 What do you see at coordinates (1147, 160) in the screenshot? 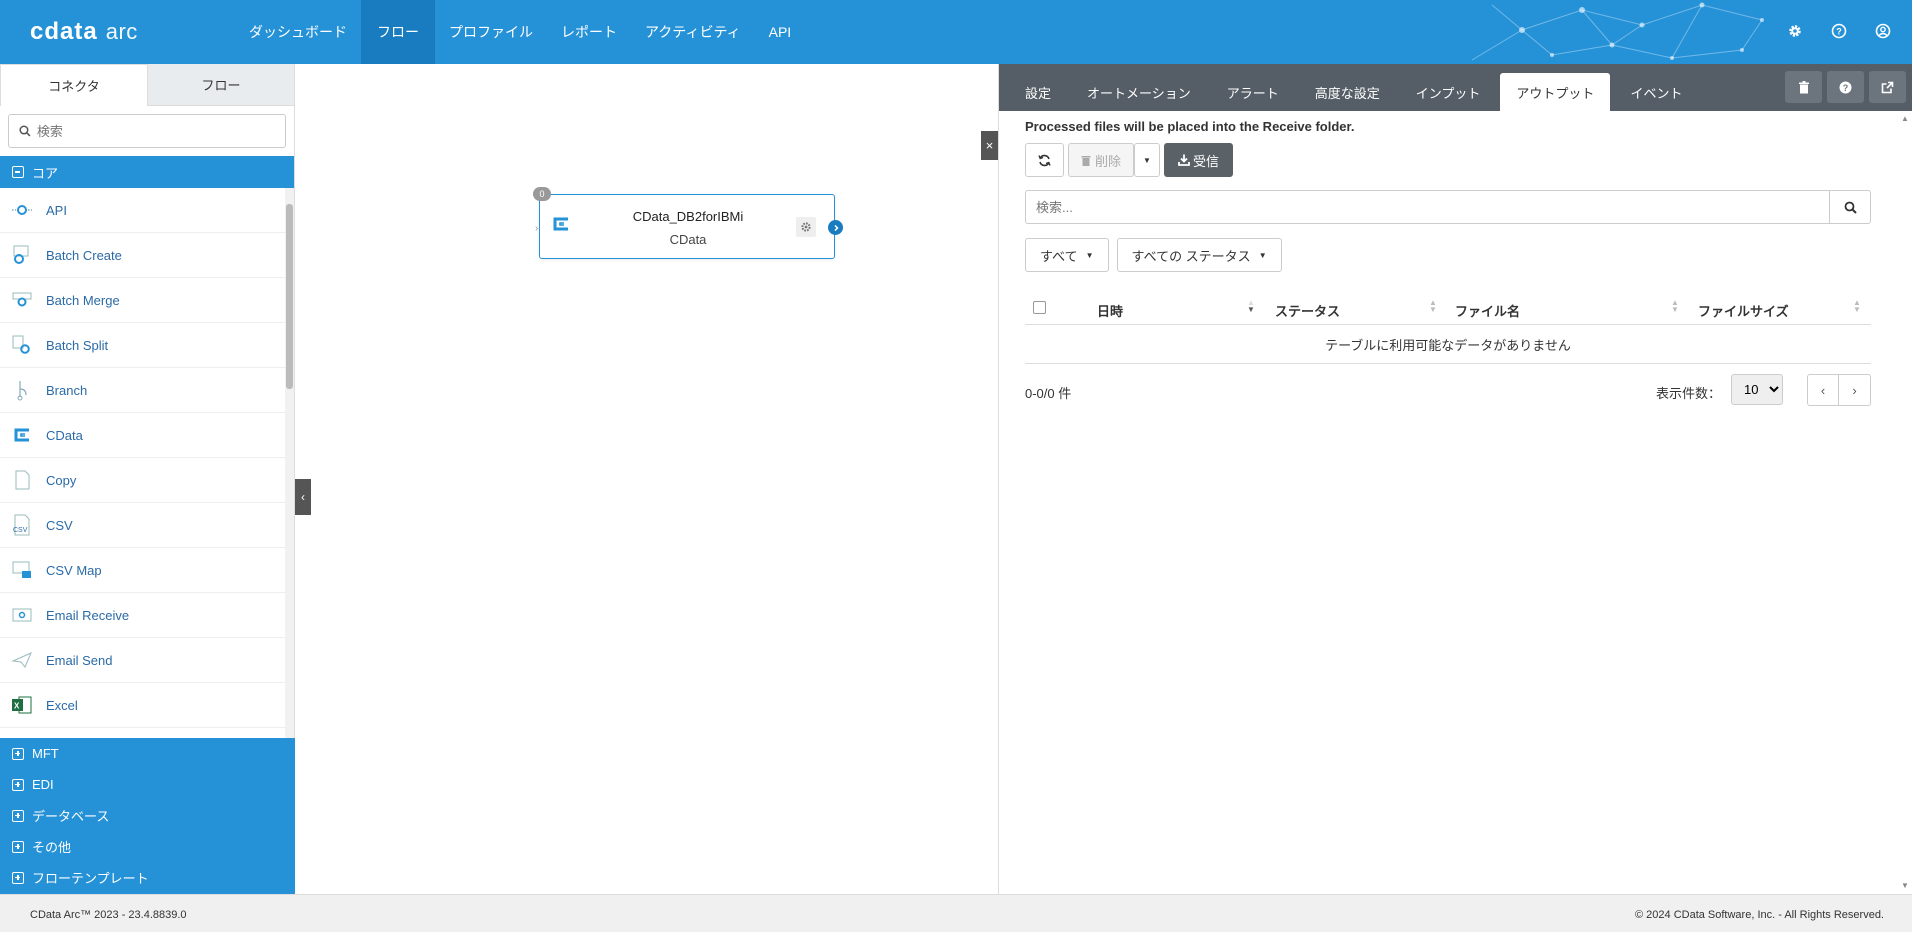
I see `delete-dropdown-toggle: ▼` at bounding box center [1147, 160].